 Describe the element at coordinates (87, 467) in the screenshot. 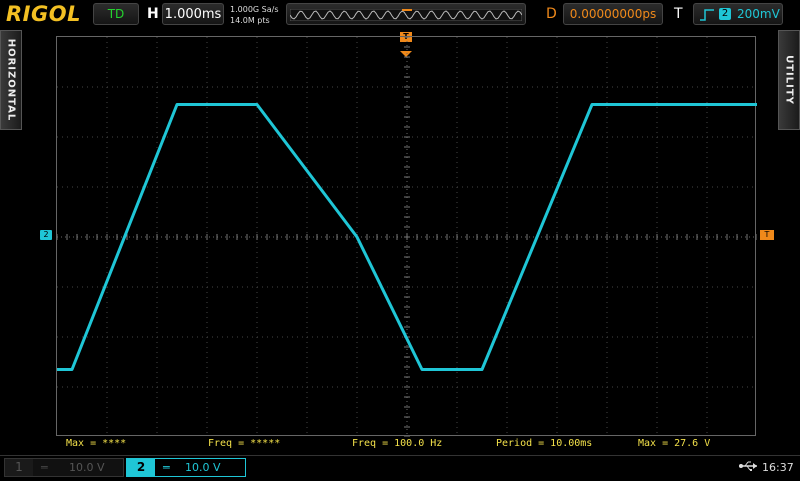

I see `channel-1-scale: 10.0 V` at that location.